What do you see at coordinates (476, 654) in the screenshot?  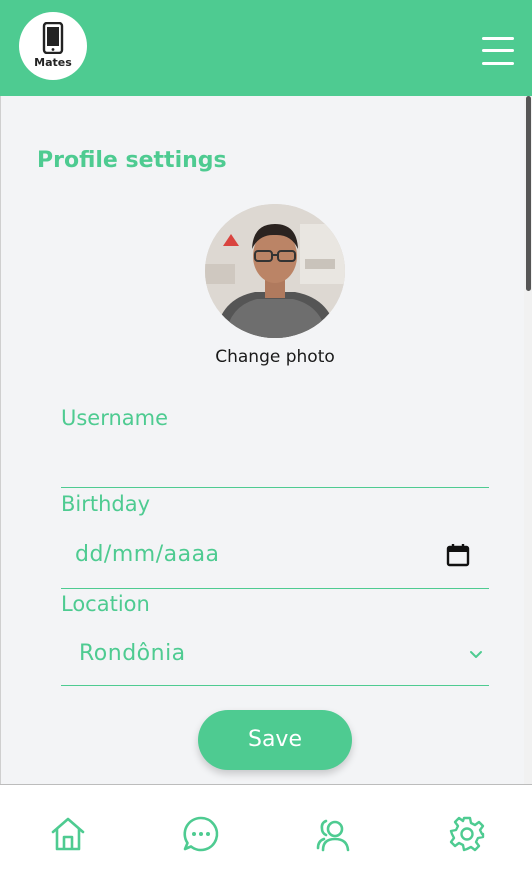 I see `chevron-down-icon` at bounding box center [476, 654].